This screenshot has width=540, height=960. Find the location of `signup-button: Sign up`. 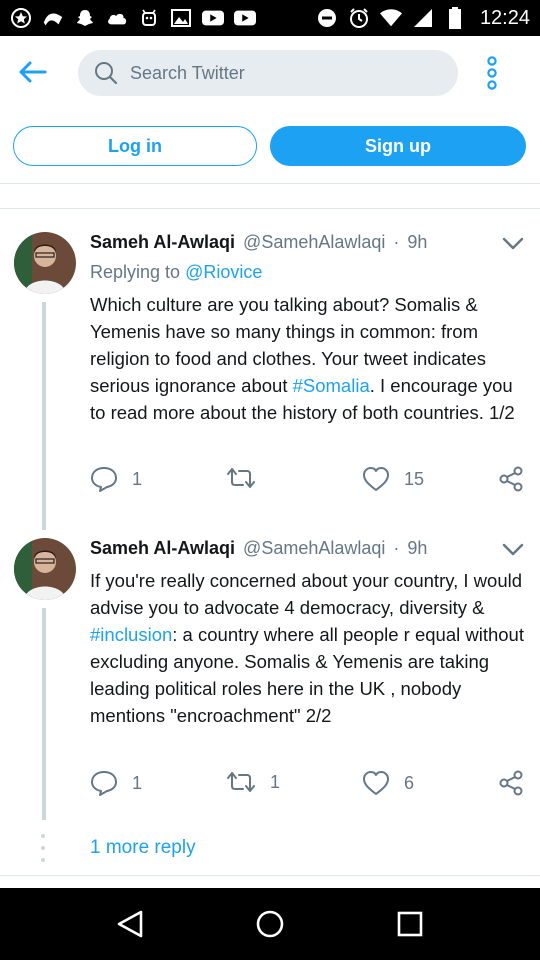

signup-button: Sign up is located at coordinates (398, 146).